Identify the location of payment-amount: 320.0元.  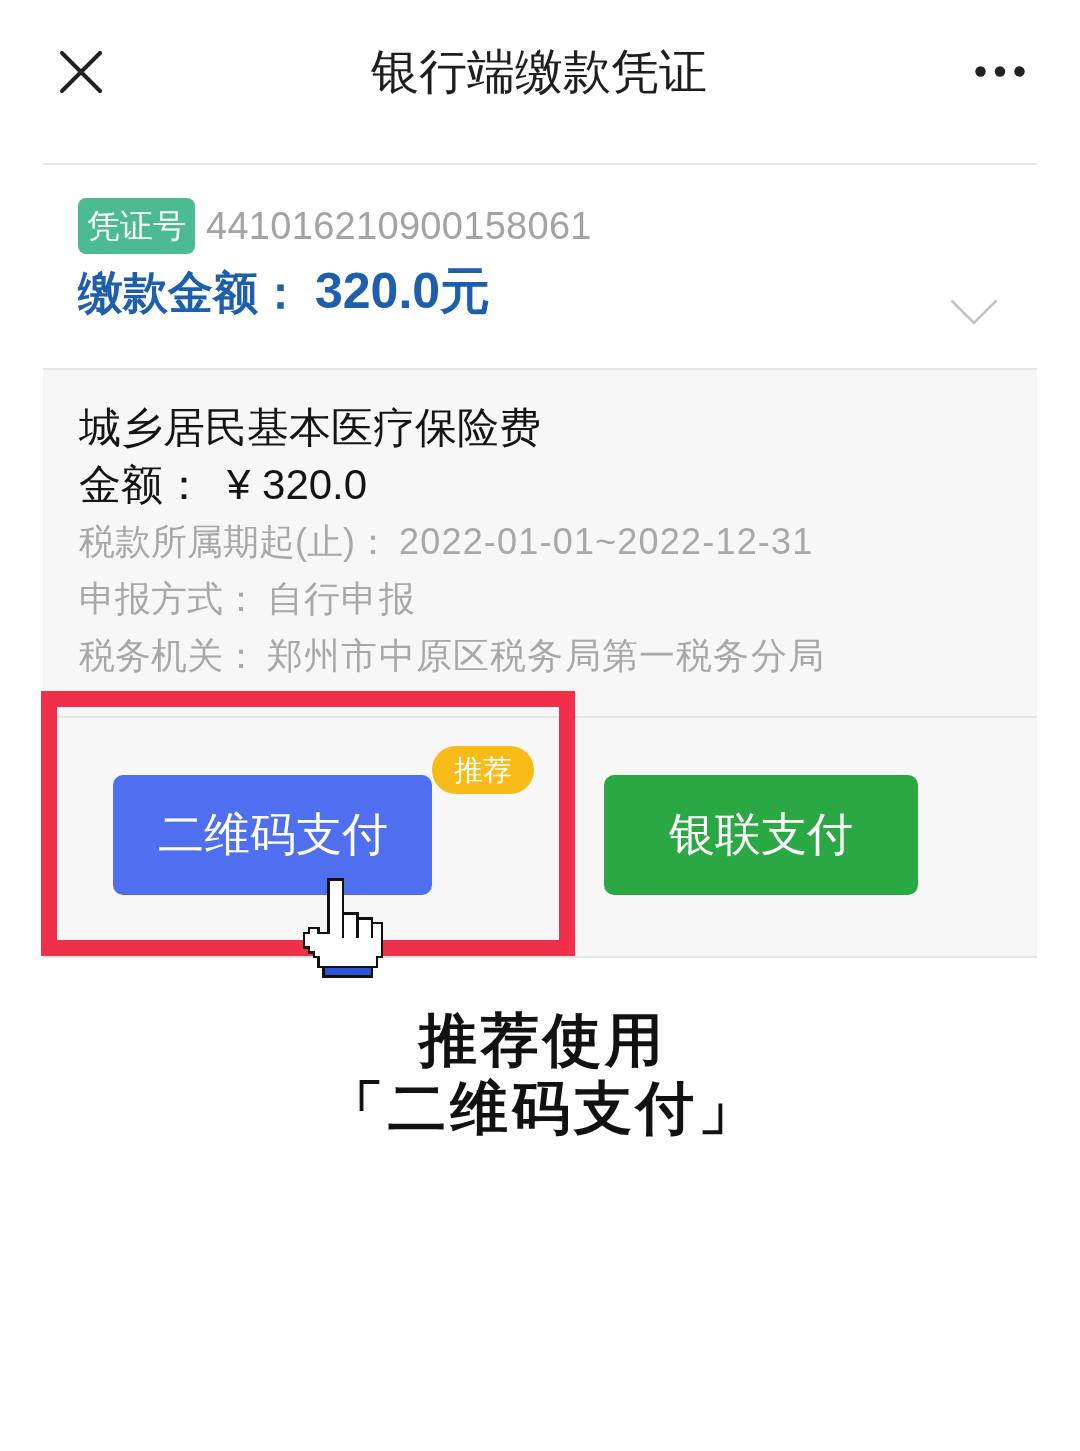
(403, 291).